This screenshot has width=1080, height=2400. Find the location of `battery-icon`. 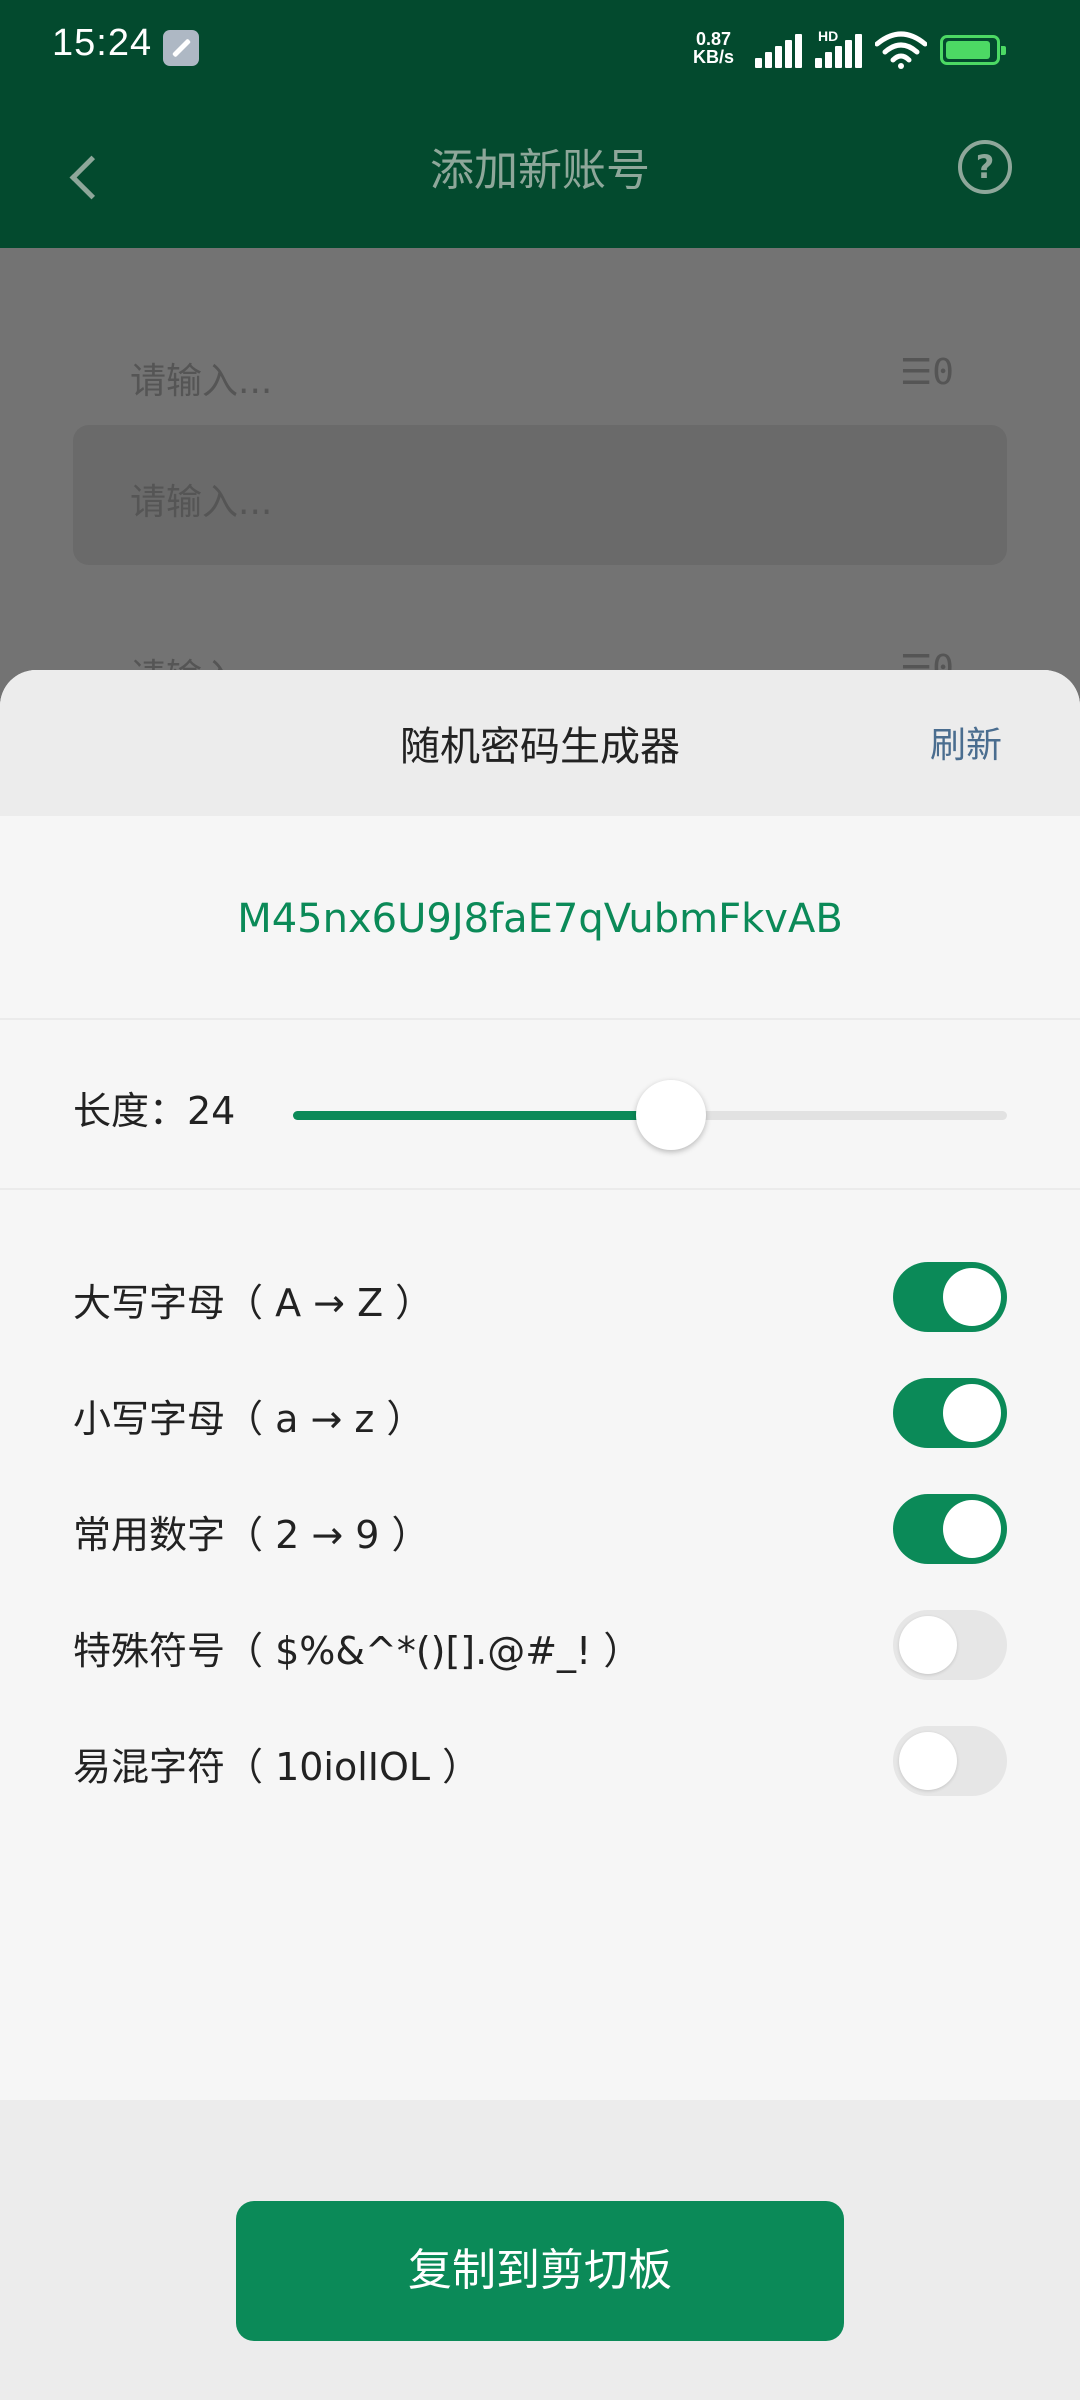

battery-icon is located at coordinates (973, 50).